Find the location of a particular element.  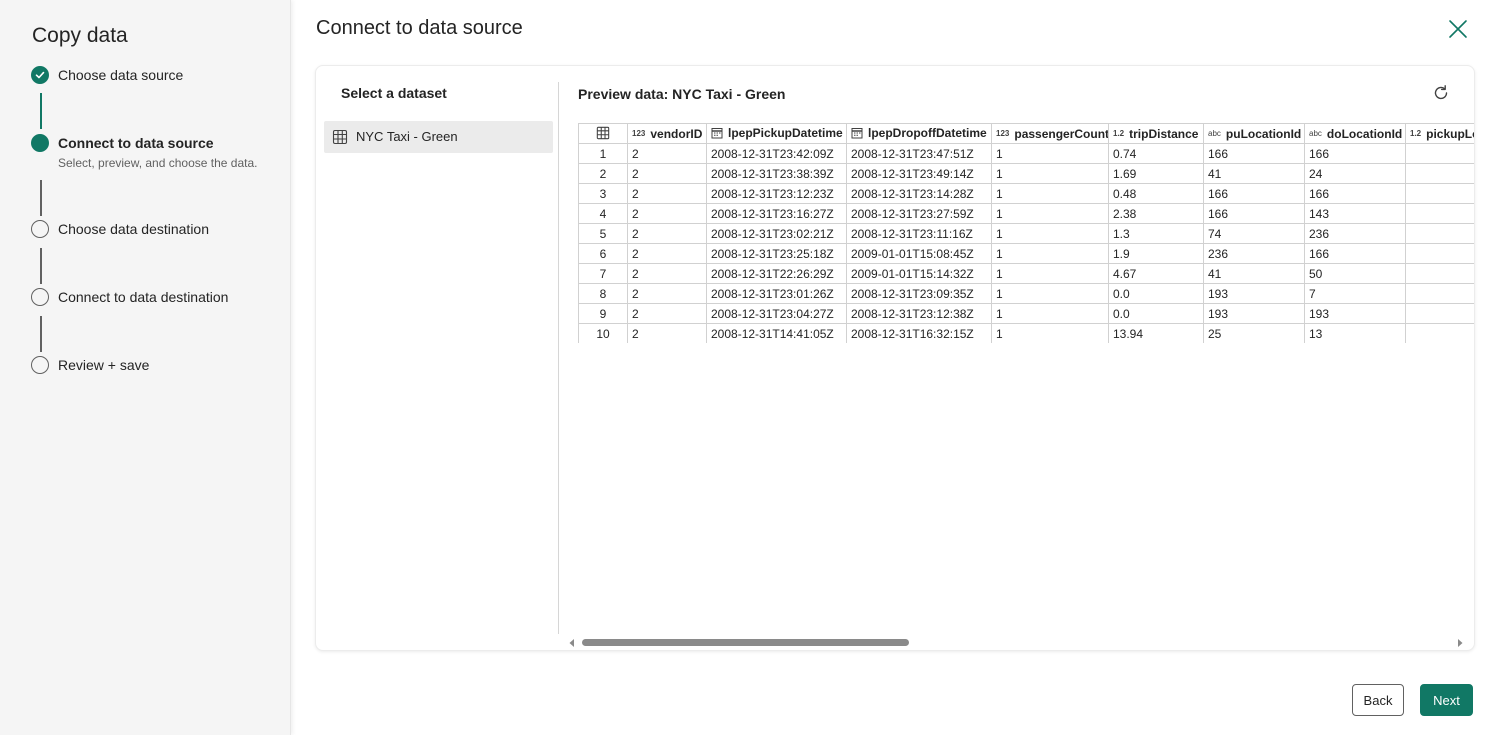

table-cell: 74 is located at coordinates (1254, 233).